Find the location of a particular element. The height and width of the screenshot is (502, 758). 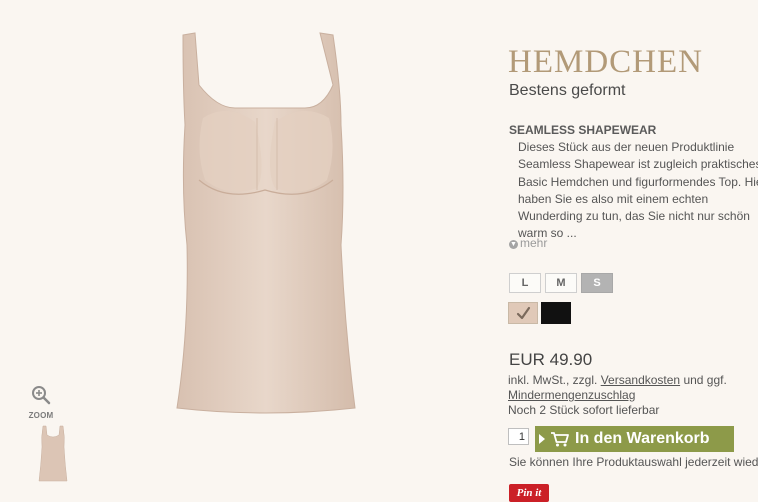

color-swatch-black is located at coordinates (556, 313).